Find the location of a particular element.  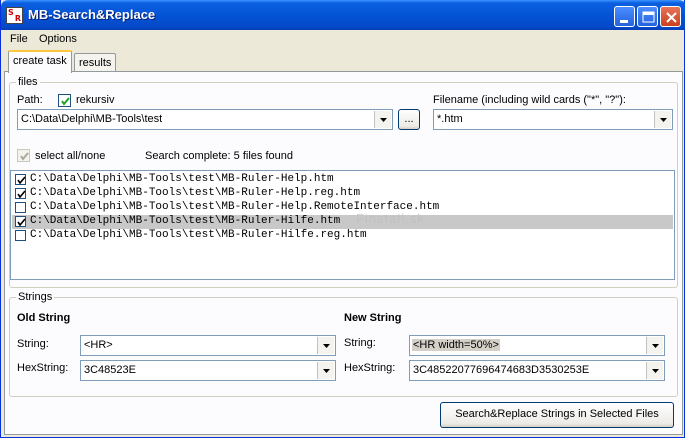

old-string-label: String: is located at coordinates (33, 344).